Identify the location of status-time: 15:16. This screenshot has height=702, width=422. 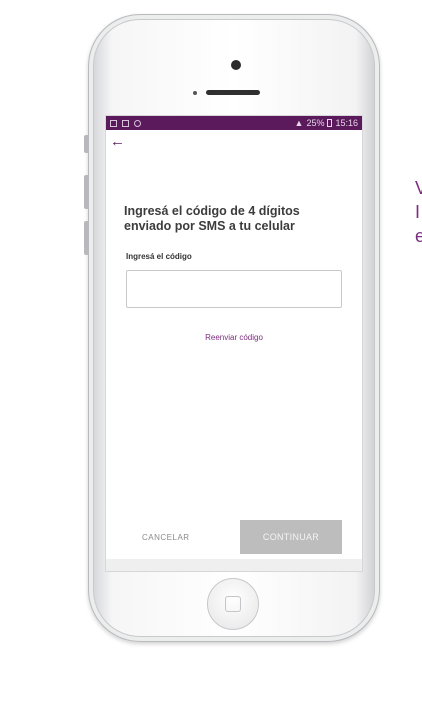
(346, 123).